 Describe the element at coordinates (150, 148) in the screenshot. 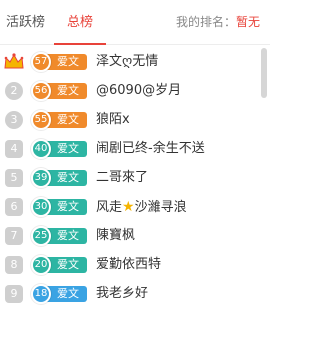

I see `user-name: 闹剧已终-余生不送` at that location.